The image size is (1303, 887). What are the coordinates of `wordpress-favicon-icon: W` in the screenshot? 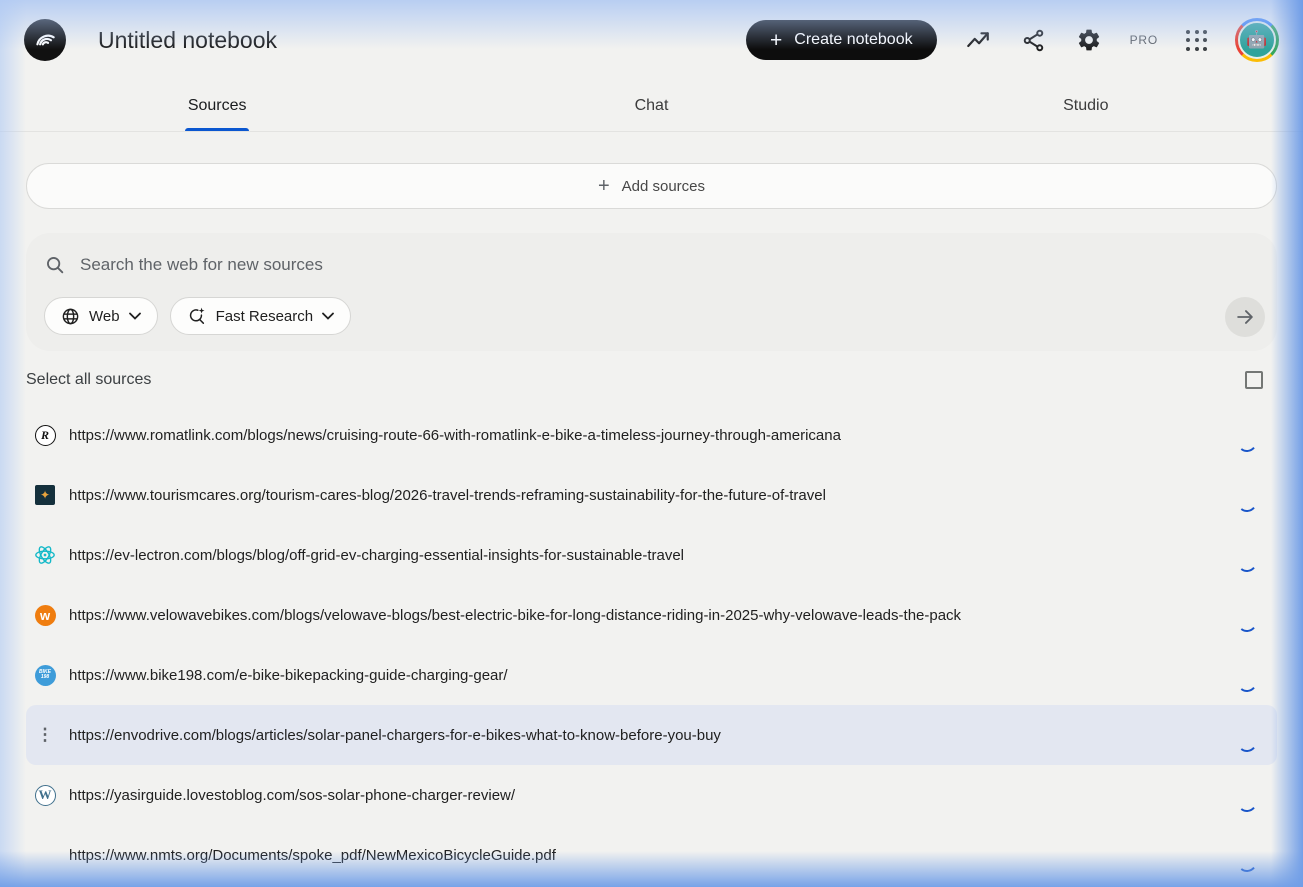 It's located at (45, 795).